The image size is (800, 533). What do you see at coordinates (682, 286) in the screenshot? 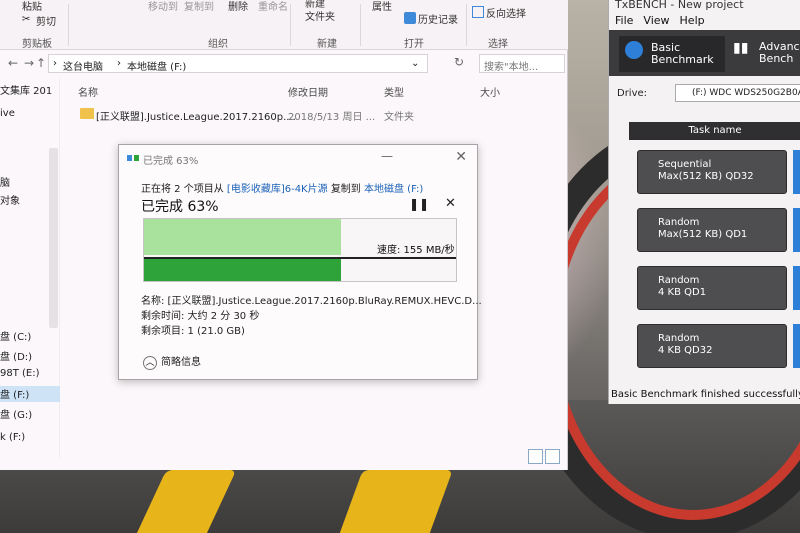
I see `task-label: Random 4 KB QD1` at bounding box center [682, 286].